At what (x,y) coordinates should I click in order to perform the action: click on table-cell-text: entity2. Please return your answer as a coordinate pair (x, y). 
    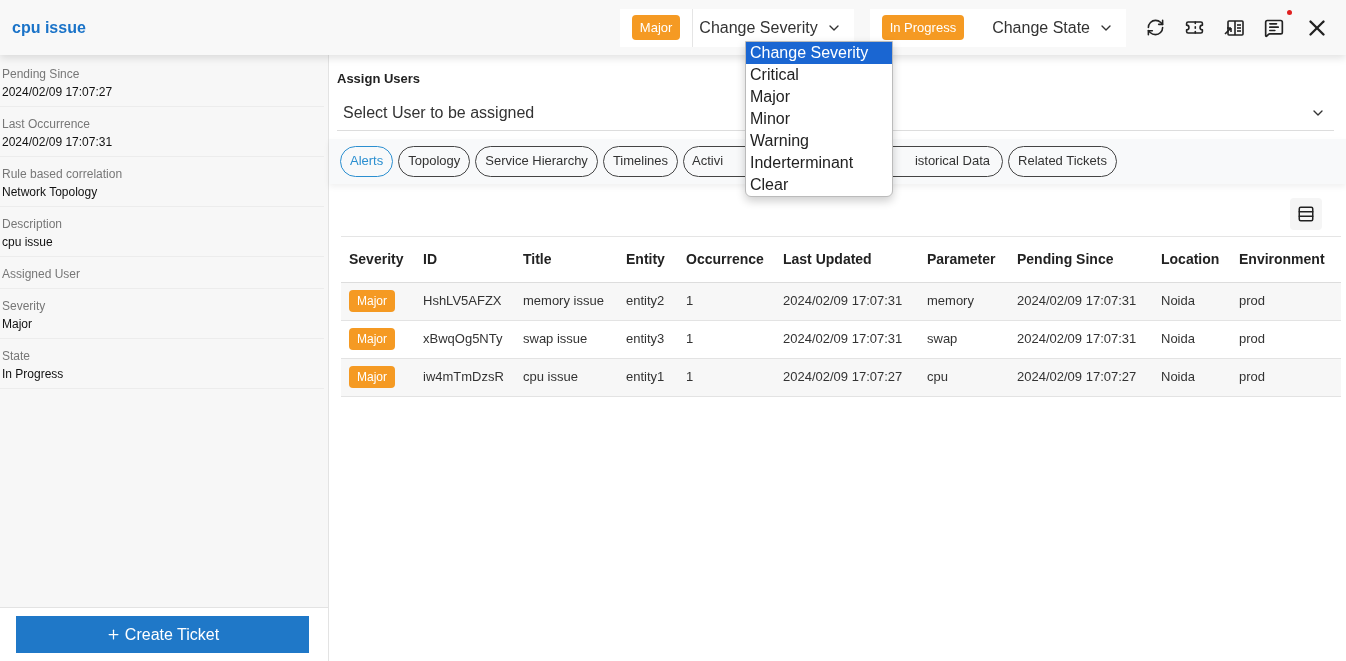
    Looking at the image, I should click on (646, 301).